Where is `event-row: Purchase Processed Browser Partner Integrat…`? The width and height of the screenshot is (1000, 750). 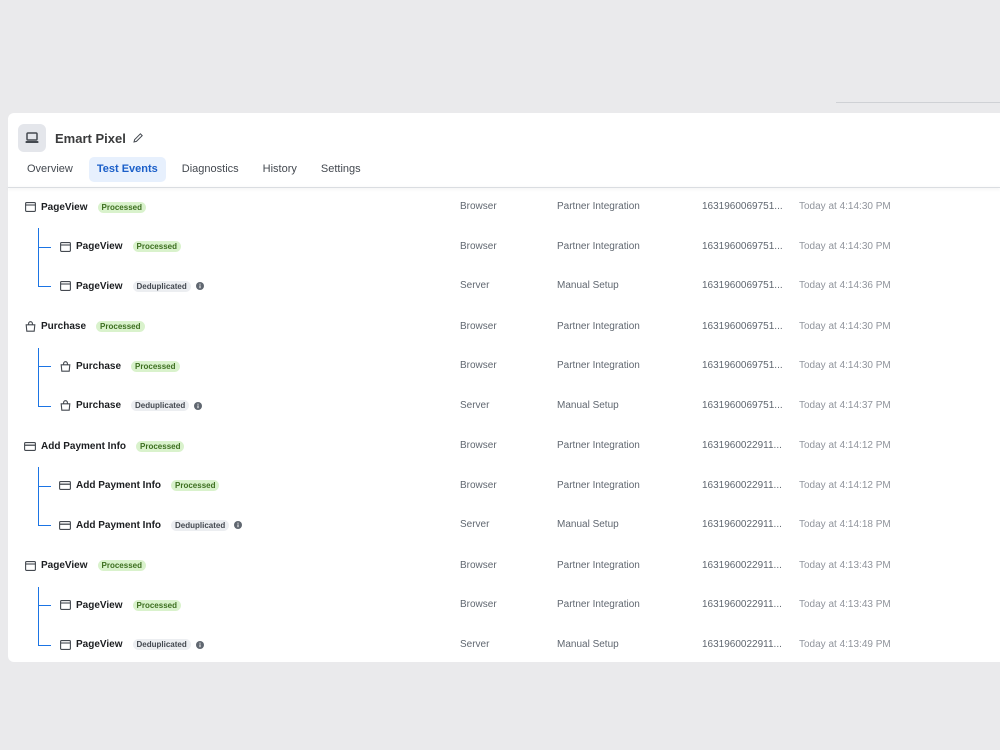
event-row: Purchase Processed Browser Partner Integrat… is located at coordinates (504, 327).